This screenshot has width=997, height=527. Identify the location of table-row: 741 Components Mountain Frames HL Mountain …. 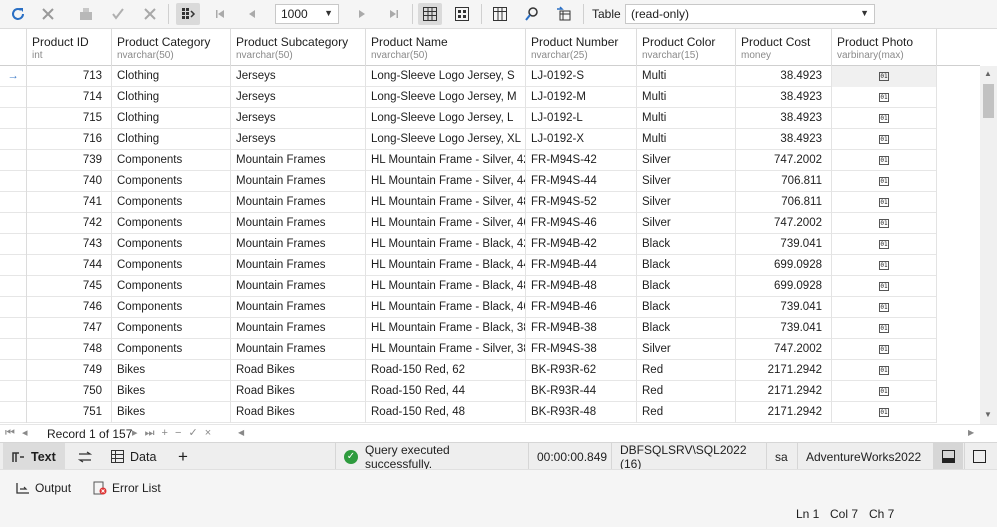
(468, 202).